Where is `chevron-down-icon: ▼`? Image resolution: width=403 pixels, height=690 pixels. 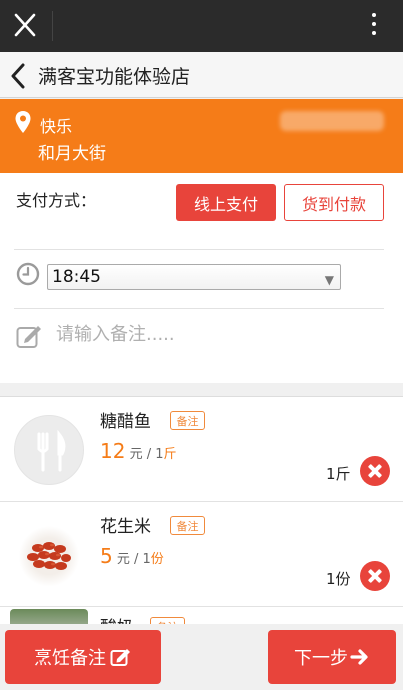
chevron-down-icon: ▼ is located at coordinates (329, 280).